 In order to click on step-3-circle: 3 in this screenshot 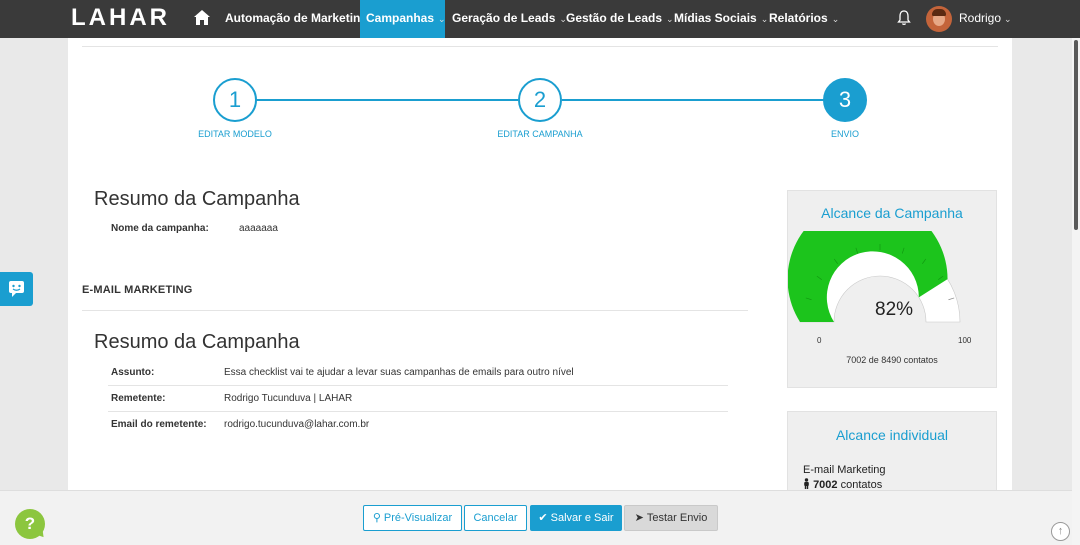, I will do `click(845, 100)`.